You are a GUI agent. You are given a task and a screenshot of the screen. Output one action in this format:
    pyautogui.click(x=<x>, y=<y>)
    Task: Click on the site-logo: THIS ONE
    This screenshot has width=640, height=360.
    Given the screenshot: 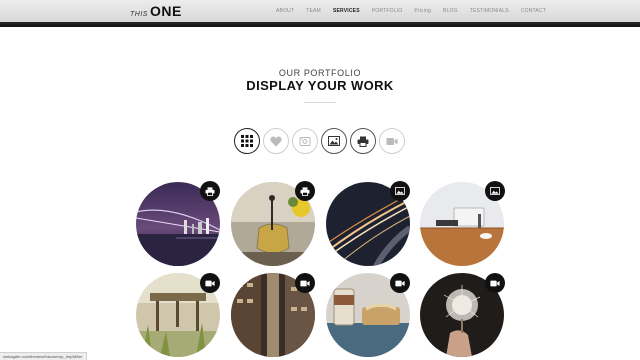 What is the action you would take?
    pyautogui.click(x=156, y=11)
    